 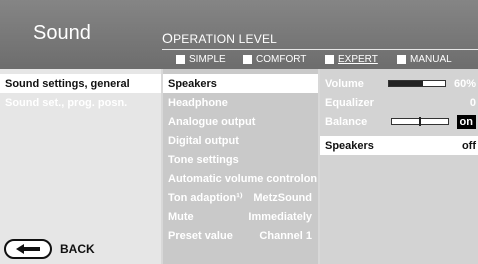 I want to click on mode-label: COMFORT, so click(x=281, y=59).